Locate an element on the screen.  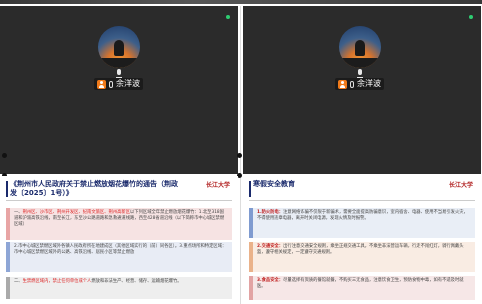
content-block: 二、生禁燃区域内，禁止任何单位或个人燃放和非法生产、经营、储存、运输烟花爆竹。 is located at coordinates (119, 288).